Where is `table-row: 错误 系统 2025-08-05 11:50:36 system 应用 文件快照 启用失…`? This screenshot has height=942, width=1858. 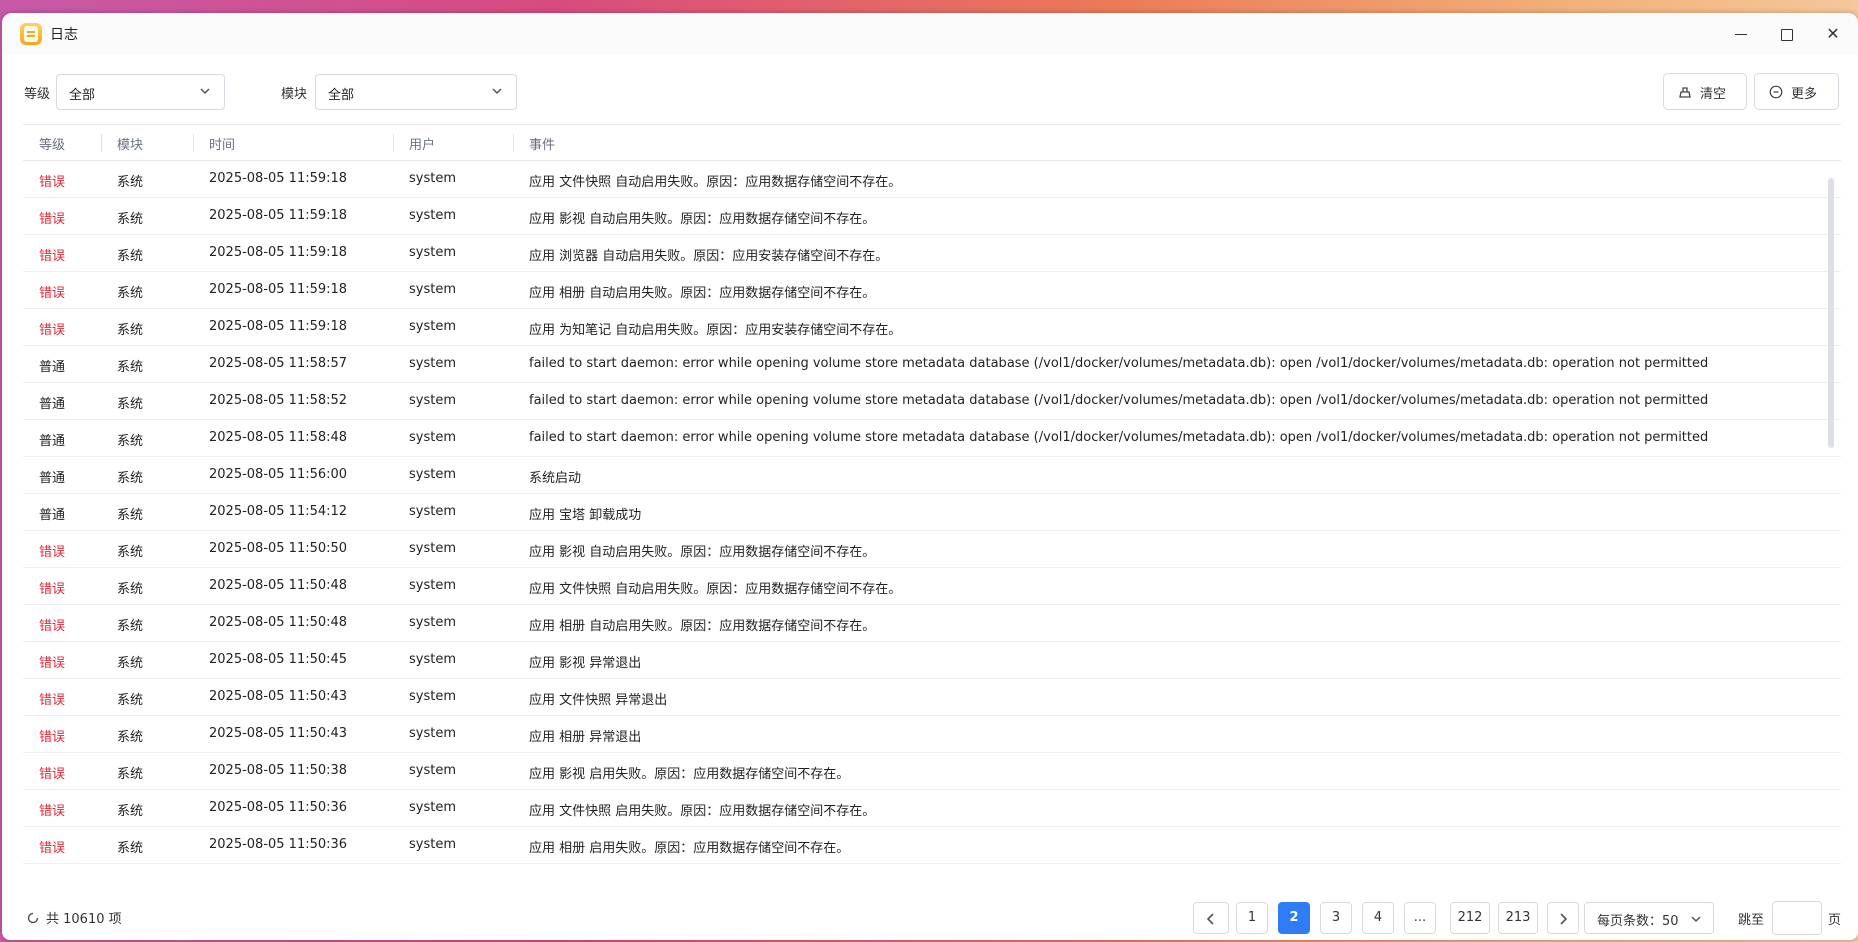
table-row: 错误 系统 2025-08-05 11:50:36 system 应用 文件快照 启用失… is located at coordinates (932, 808).